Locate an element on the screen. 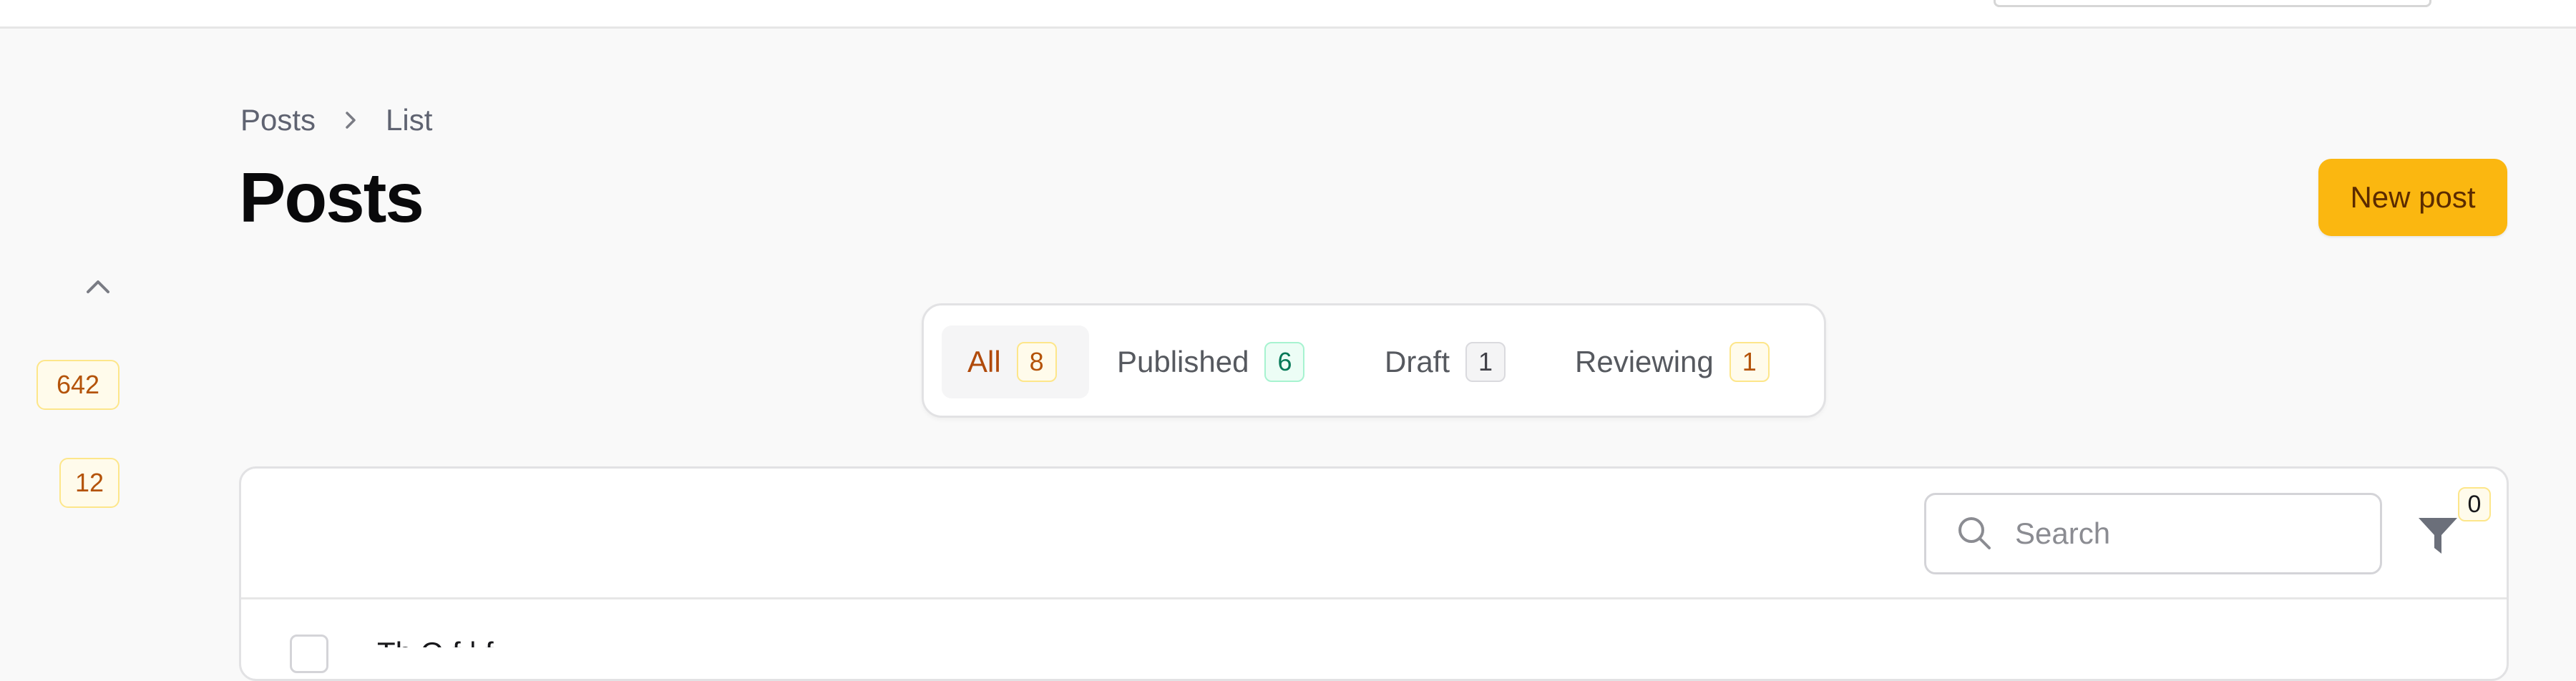 Image resolution: width=2576 pixels, height=681 pixels. table-toolbar-divider is located at coordinates (1374, 598).